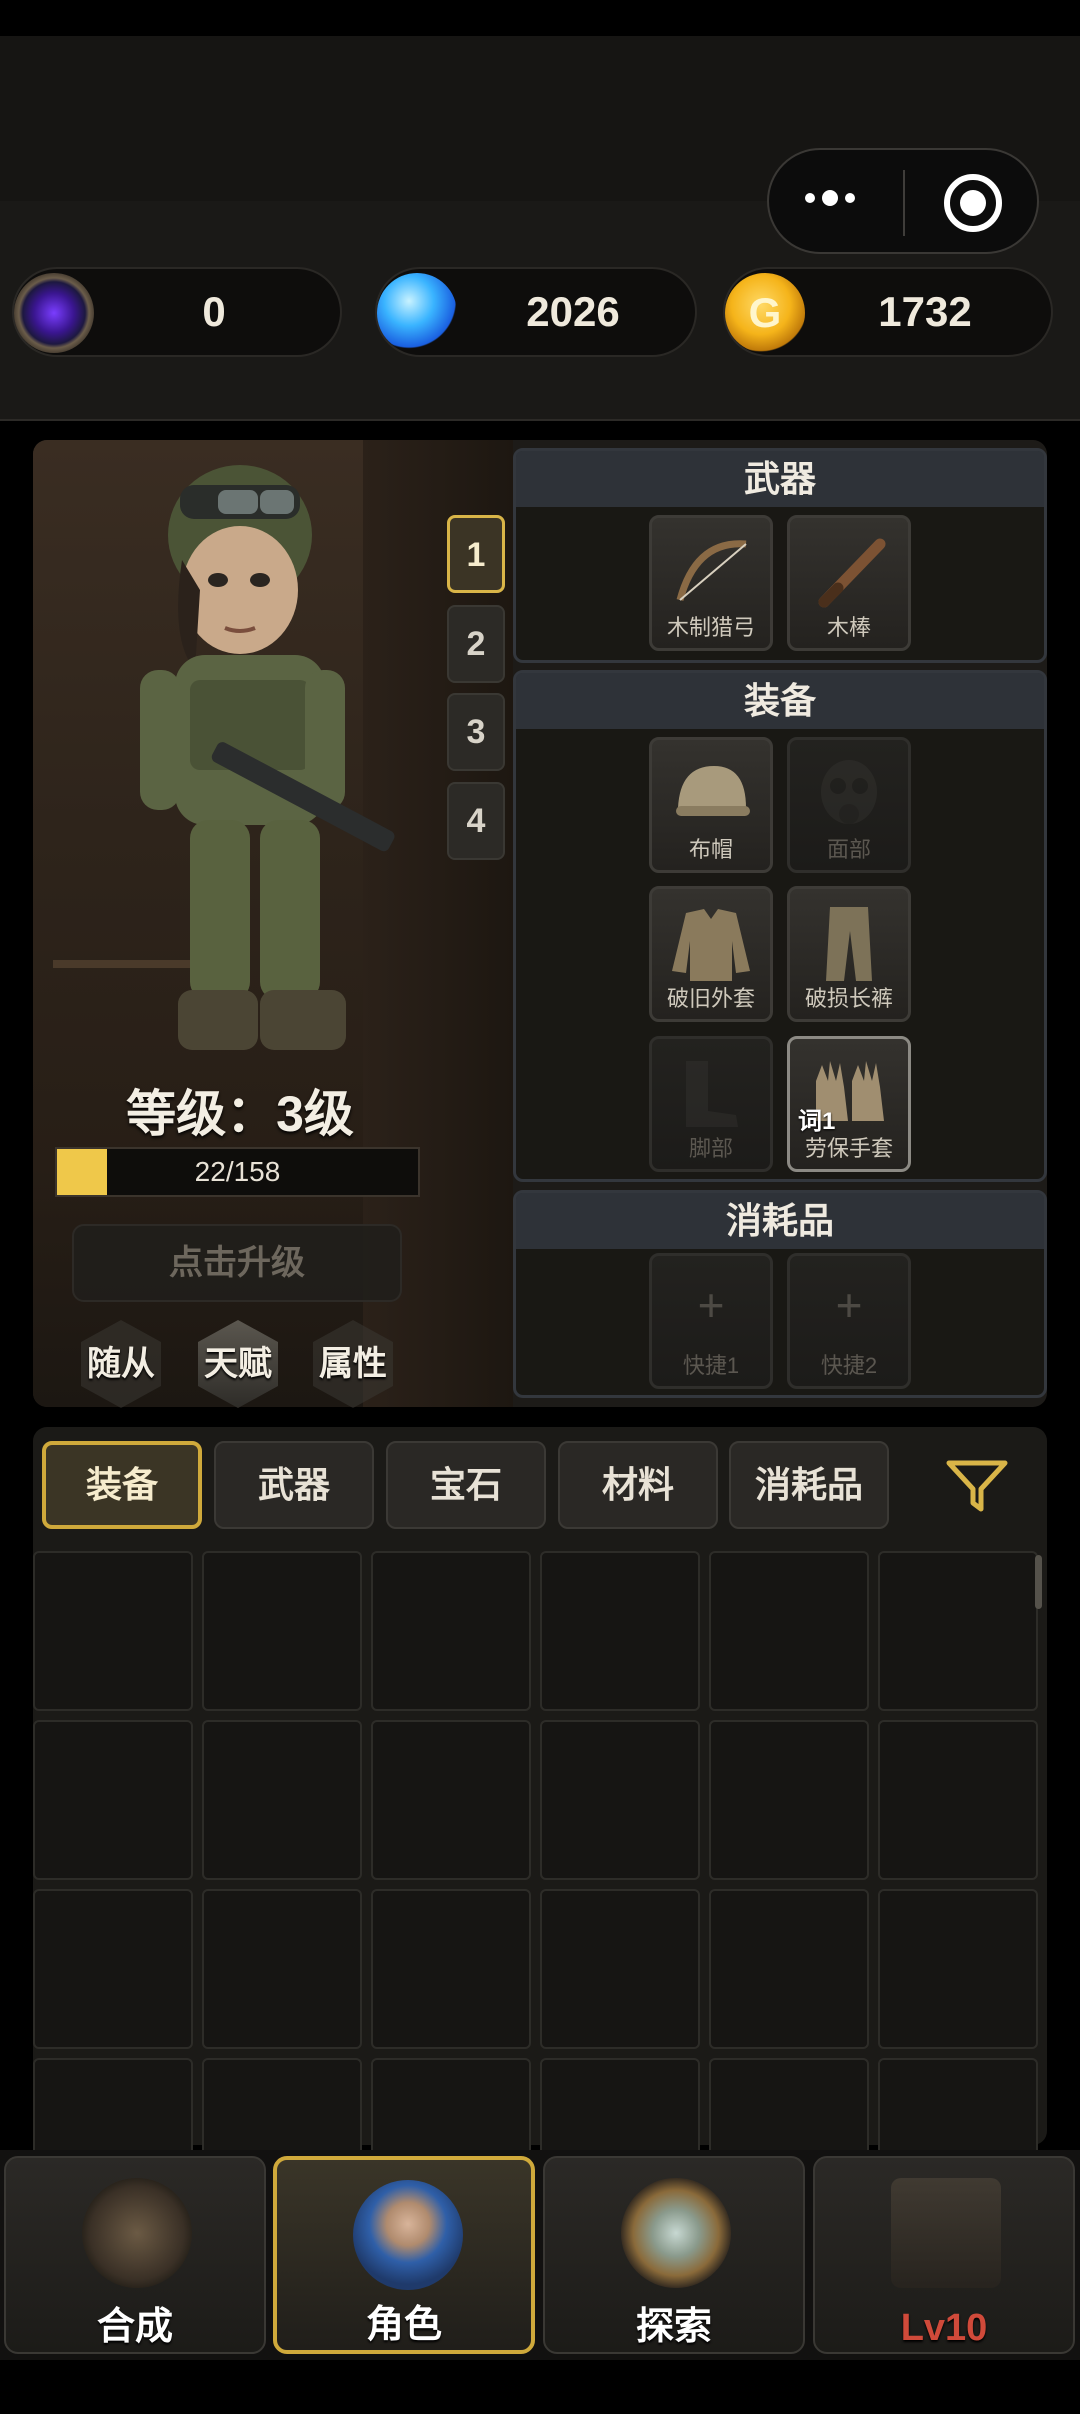 The width and height of the screenshot is (1080, 2414). Describe the element at coordinates (177, 312) in the screenshot. I see `void-stone-counter: 0` at that location.